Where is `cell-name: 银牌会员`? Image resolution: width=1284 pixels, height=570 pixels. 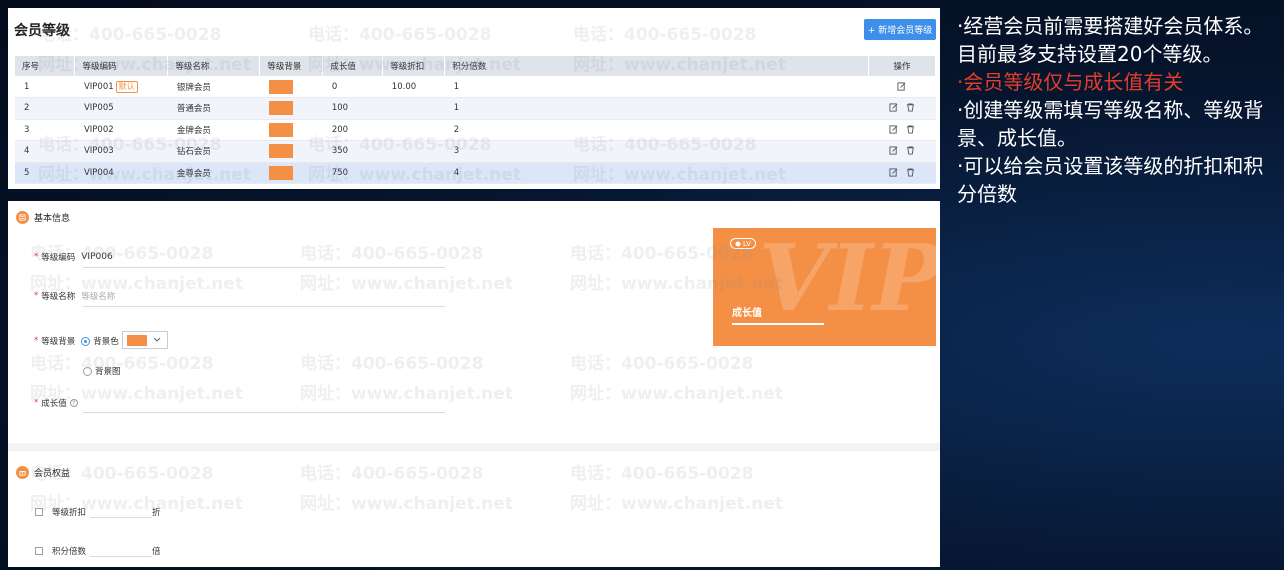 cell-name: 银牌会员 is located at coordinates (213, 87).